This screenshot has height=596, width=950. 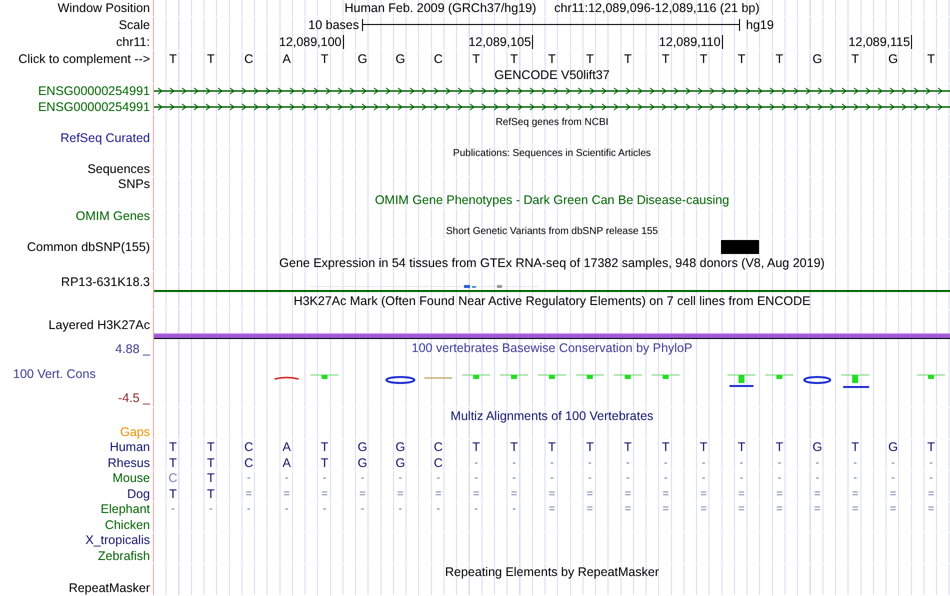 I want to click on complement-link: Click to complement -->, so click(x=84, y=59).